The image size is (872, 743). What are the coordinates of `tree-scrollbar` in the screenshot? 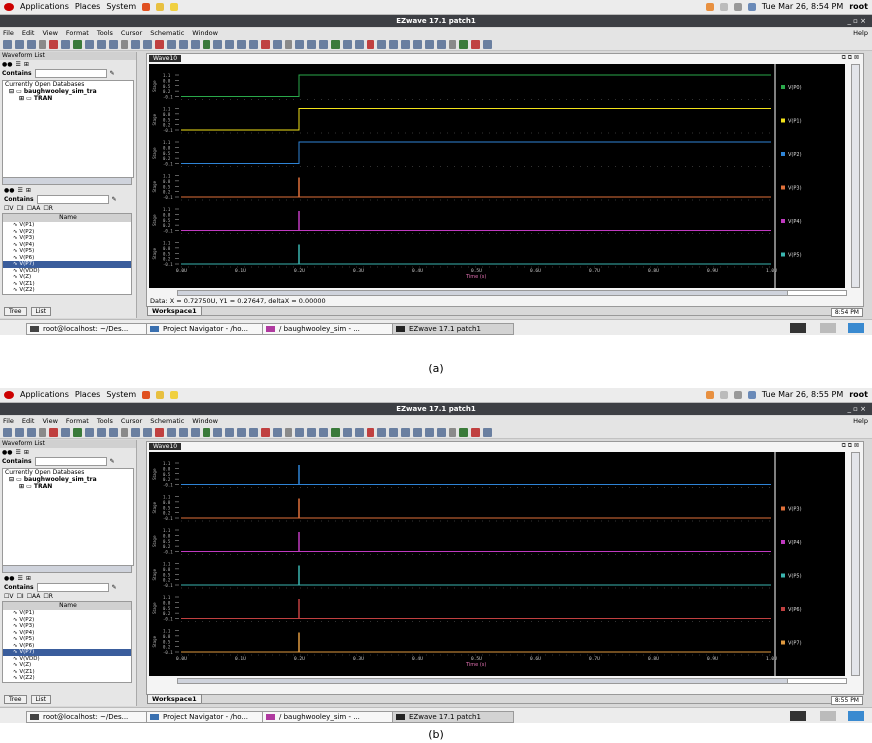 It's located at (67, 569).